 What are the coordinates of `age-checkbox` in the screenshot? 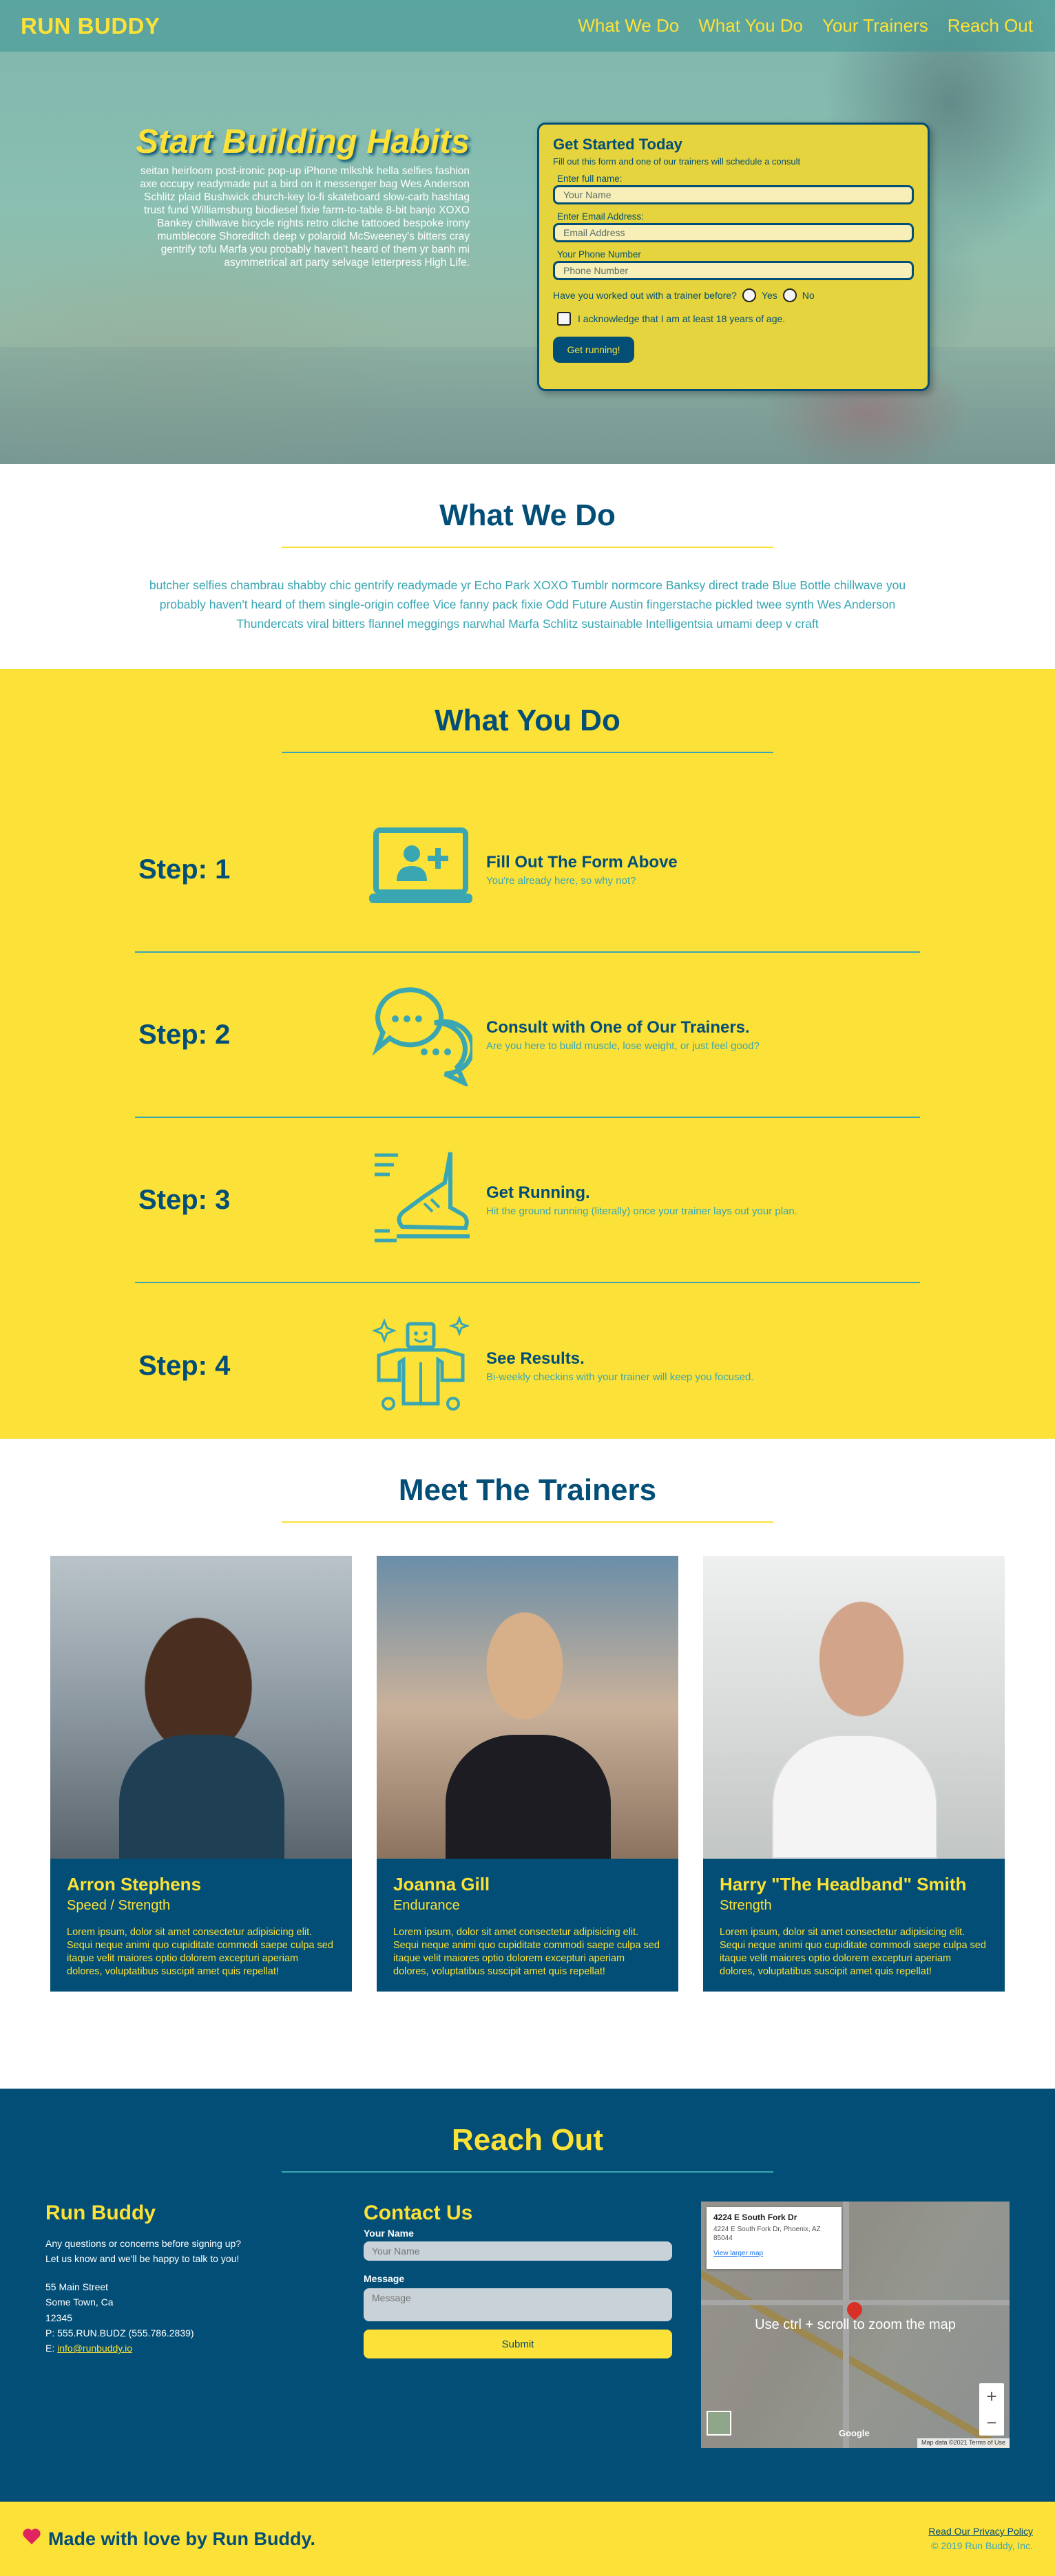 It's located at (564, 319).